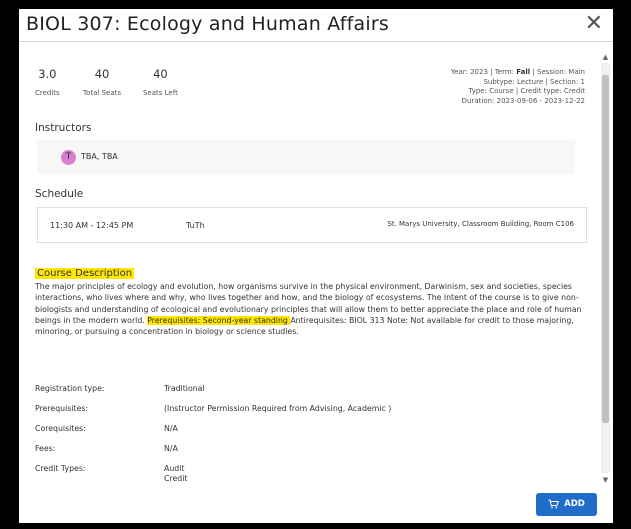 The image size is (631, 529). Describe the element at coordinates (195, 225) in the screenshot. I see `schedule-days: TuTh` at that location.